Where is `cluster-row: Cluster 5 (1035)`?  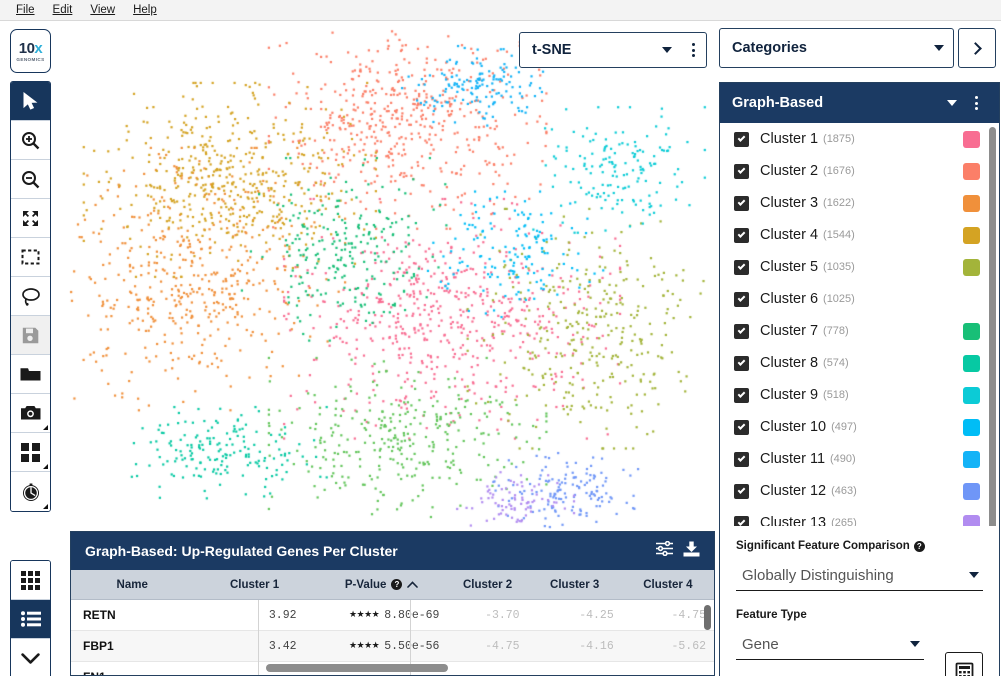
cluster-row: Cluster 5 (1035) is located at coordinates (859, 267).